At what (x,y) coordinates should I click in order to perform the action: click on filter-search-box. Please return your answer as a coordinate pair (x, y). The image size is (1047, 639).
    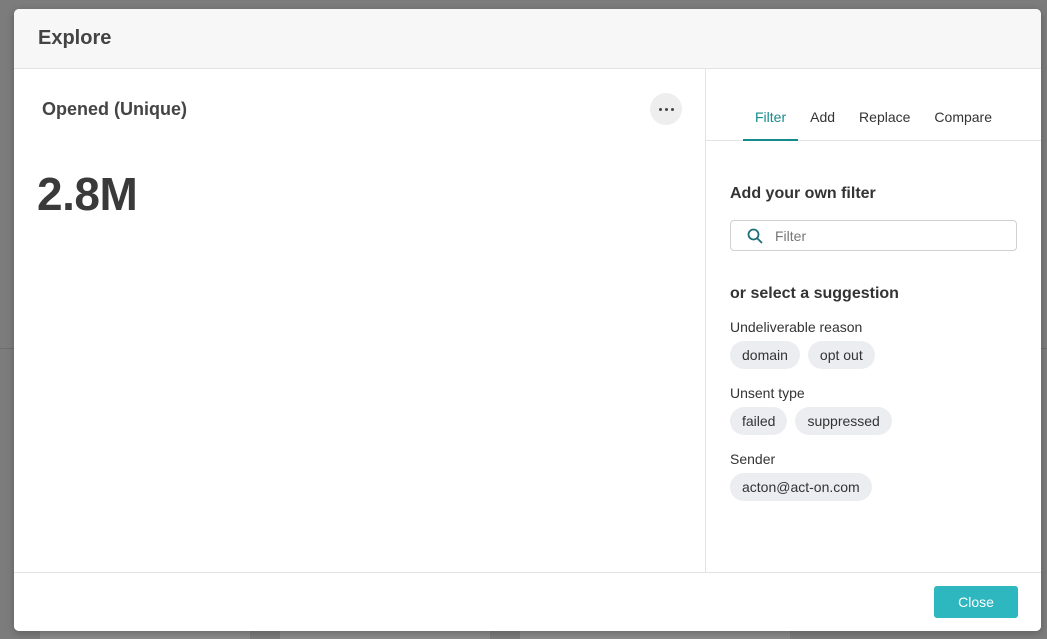
    Looking at the image, I should click on (873, 235).